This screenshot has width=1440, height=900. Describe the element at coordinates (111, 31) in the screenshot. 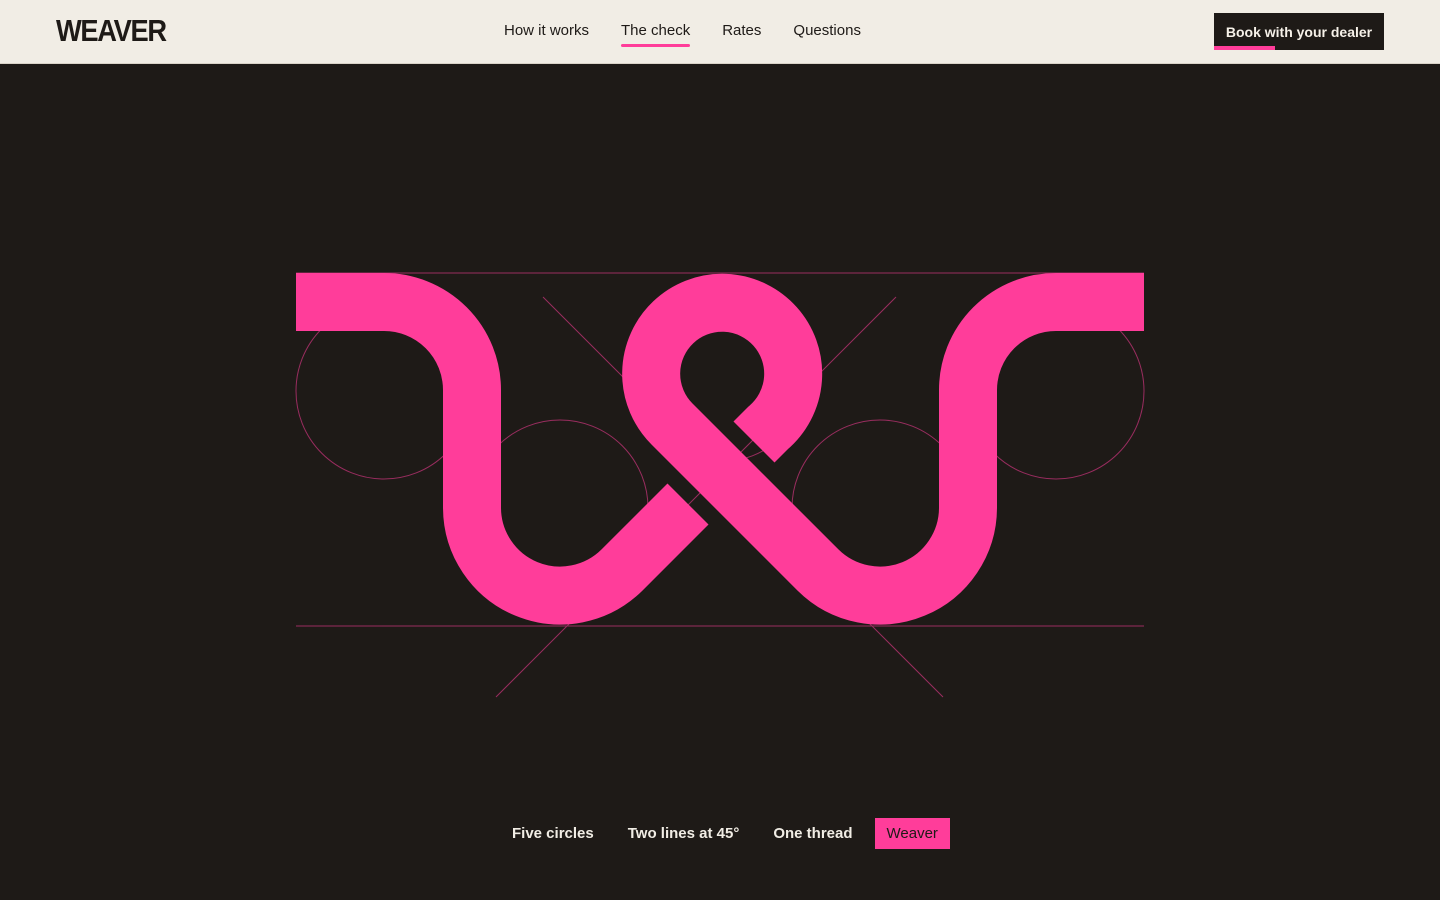

I see `weaver-logo: WEAVER` at that location.